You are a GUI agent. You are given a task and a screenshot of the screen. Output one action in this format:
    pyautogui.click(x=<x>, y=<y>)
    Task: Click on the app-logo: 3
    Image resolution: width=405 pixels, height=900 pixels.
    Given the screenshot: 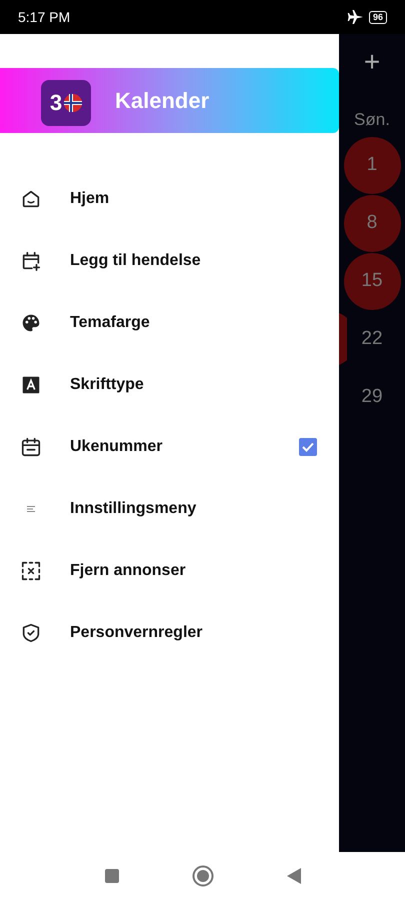 What is the action you would take?
    pyautogui.click(x=66, y=103)
    